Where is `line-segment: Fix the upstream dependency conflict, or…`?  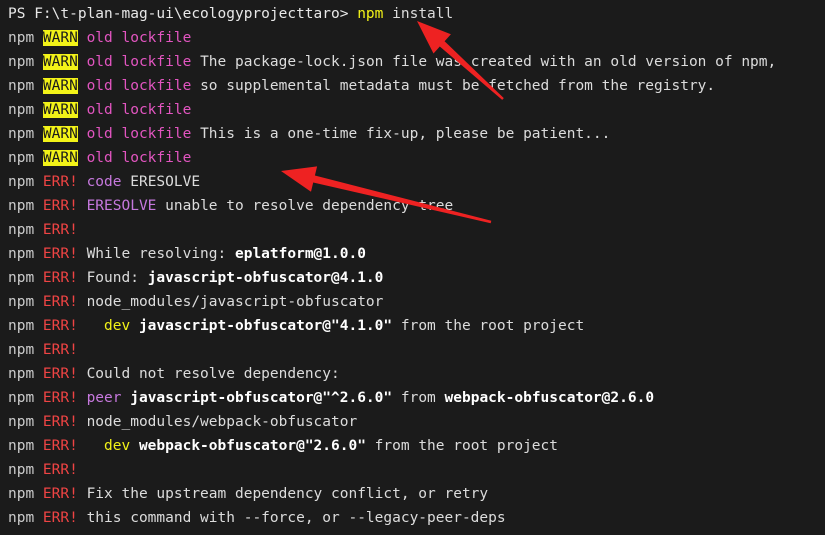 line-segment: Fix the upstream dependency conflict, or… is located at coordinates (283, 494).